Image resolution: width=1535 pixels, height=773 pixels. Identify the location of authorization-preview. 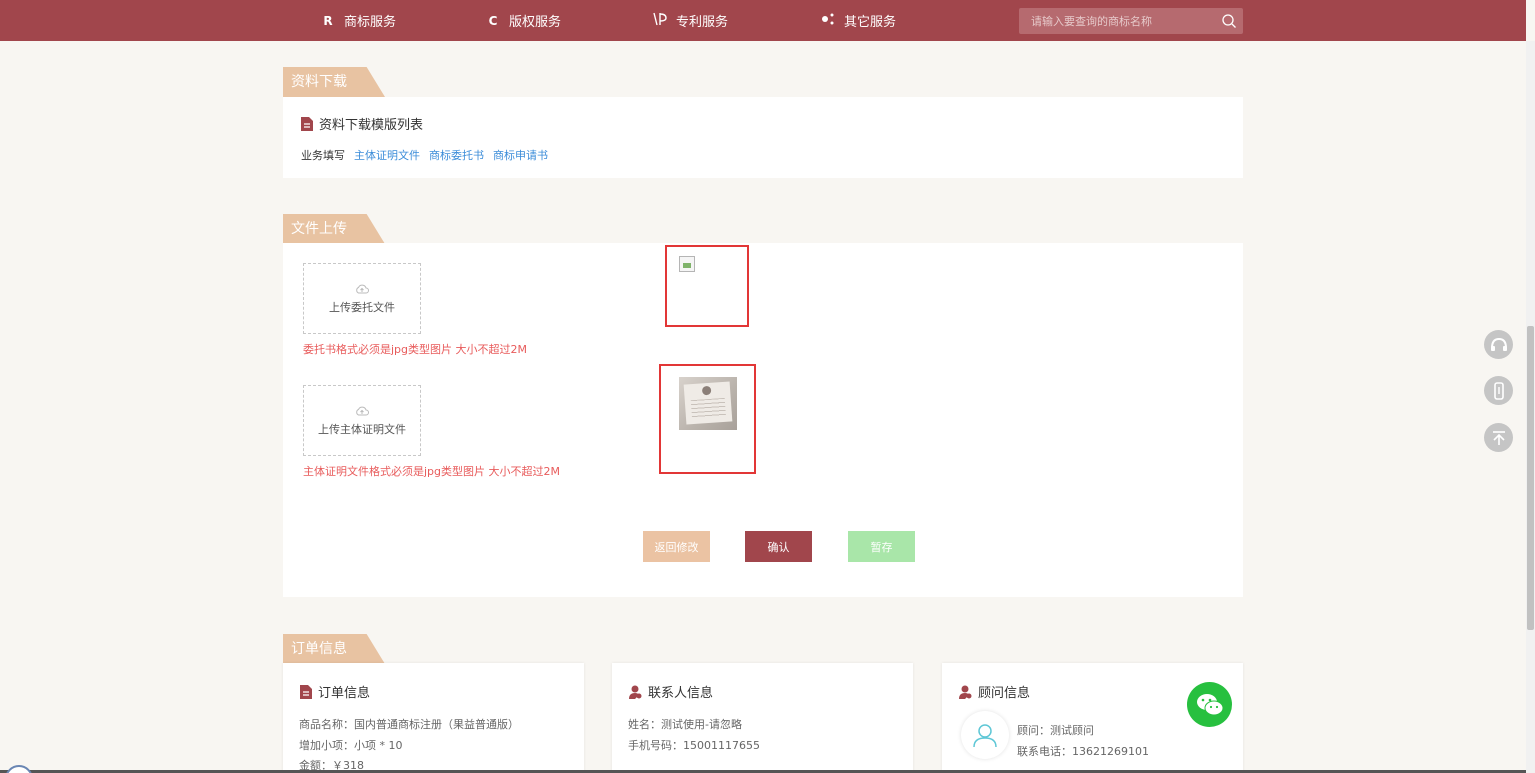
(707, 286).